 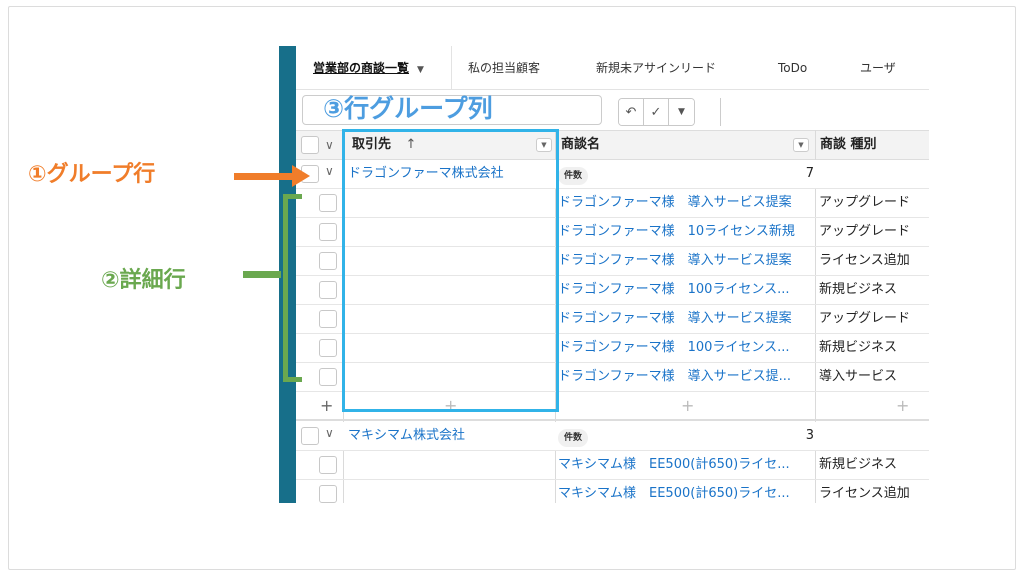 What do you see at coordinates (809, 435) in the screenshot?
I see `group-count: 3` at bounding box center [809, 435].